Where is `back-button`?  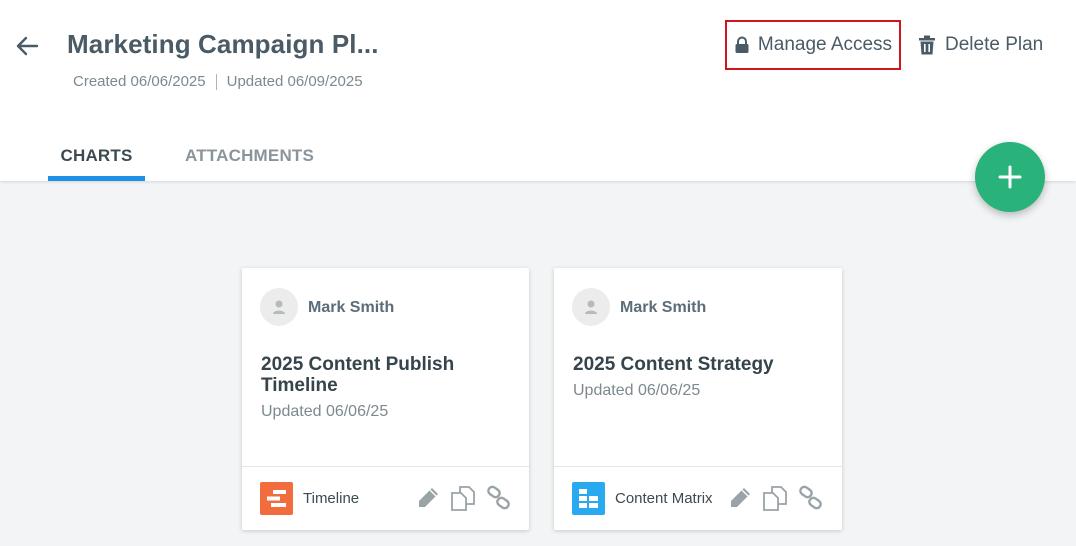
back-button is located at coordinates (27, 46).